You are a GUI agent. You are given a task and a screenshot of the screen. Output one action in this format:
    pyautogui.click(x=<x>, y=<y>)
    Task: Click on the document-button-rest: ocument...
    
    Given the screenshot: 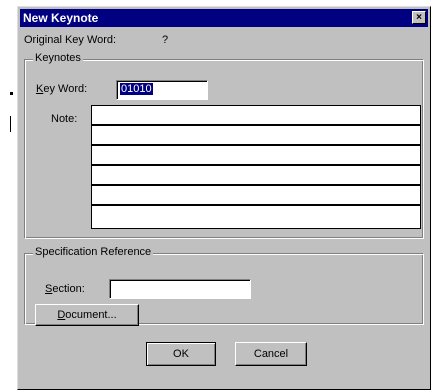 What is the action you would take?
    pyautogui.click(x=91, y=315)
    